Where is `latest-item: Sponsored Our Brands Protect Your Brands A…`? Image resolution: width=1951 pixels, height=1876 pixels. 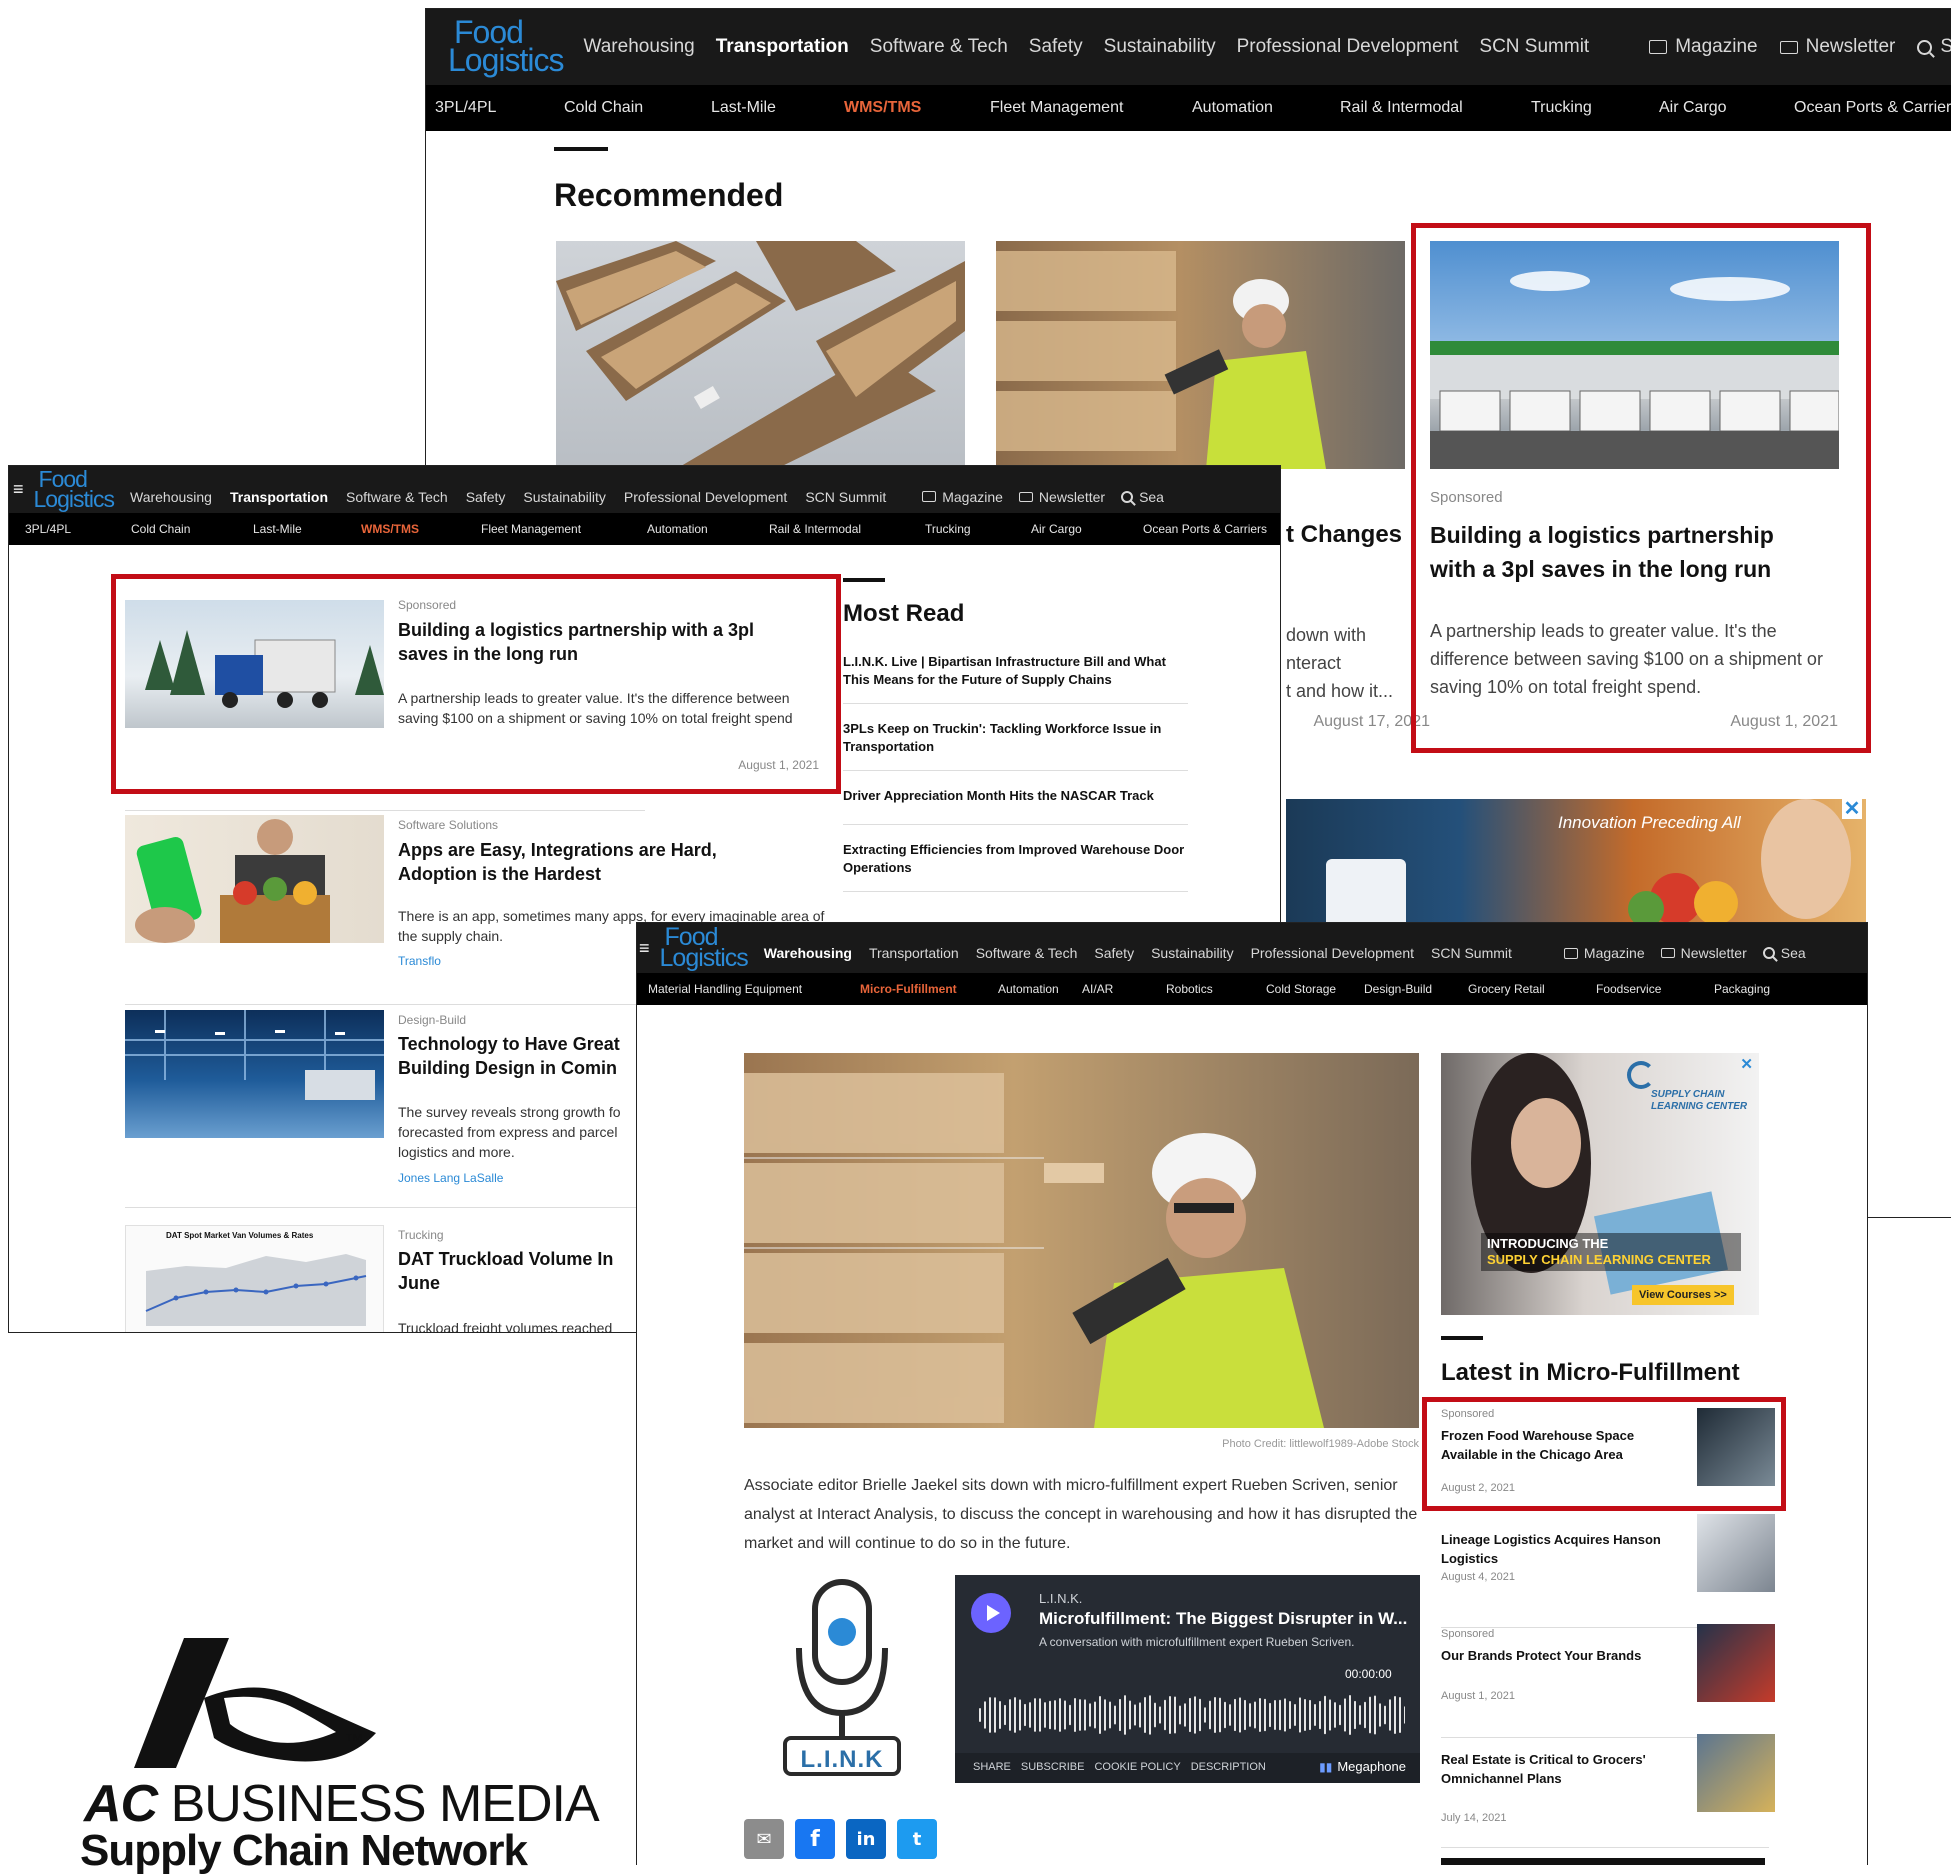
latest-item: Sponsored Our Brands Protect Your Brands A… is located at coordinates (1608, 1681).